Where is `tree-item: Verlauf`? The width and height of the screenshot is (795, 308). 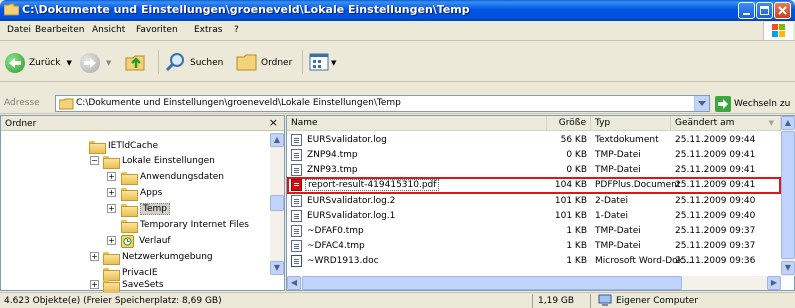 tree-item: Verlauf is located at coordinates (146, 241).